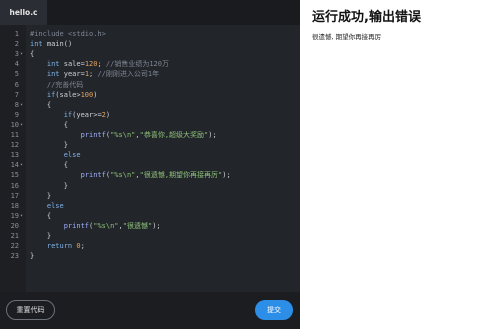 The image size is (500, 329). What do you see at coordinates (65, 246) in the screenshot?
I see `code-text: return 0;` at bounding box center [65, 246].